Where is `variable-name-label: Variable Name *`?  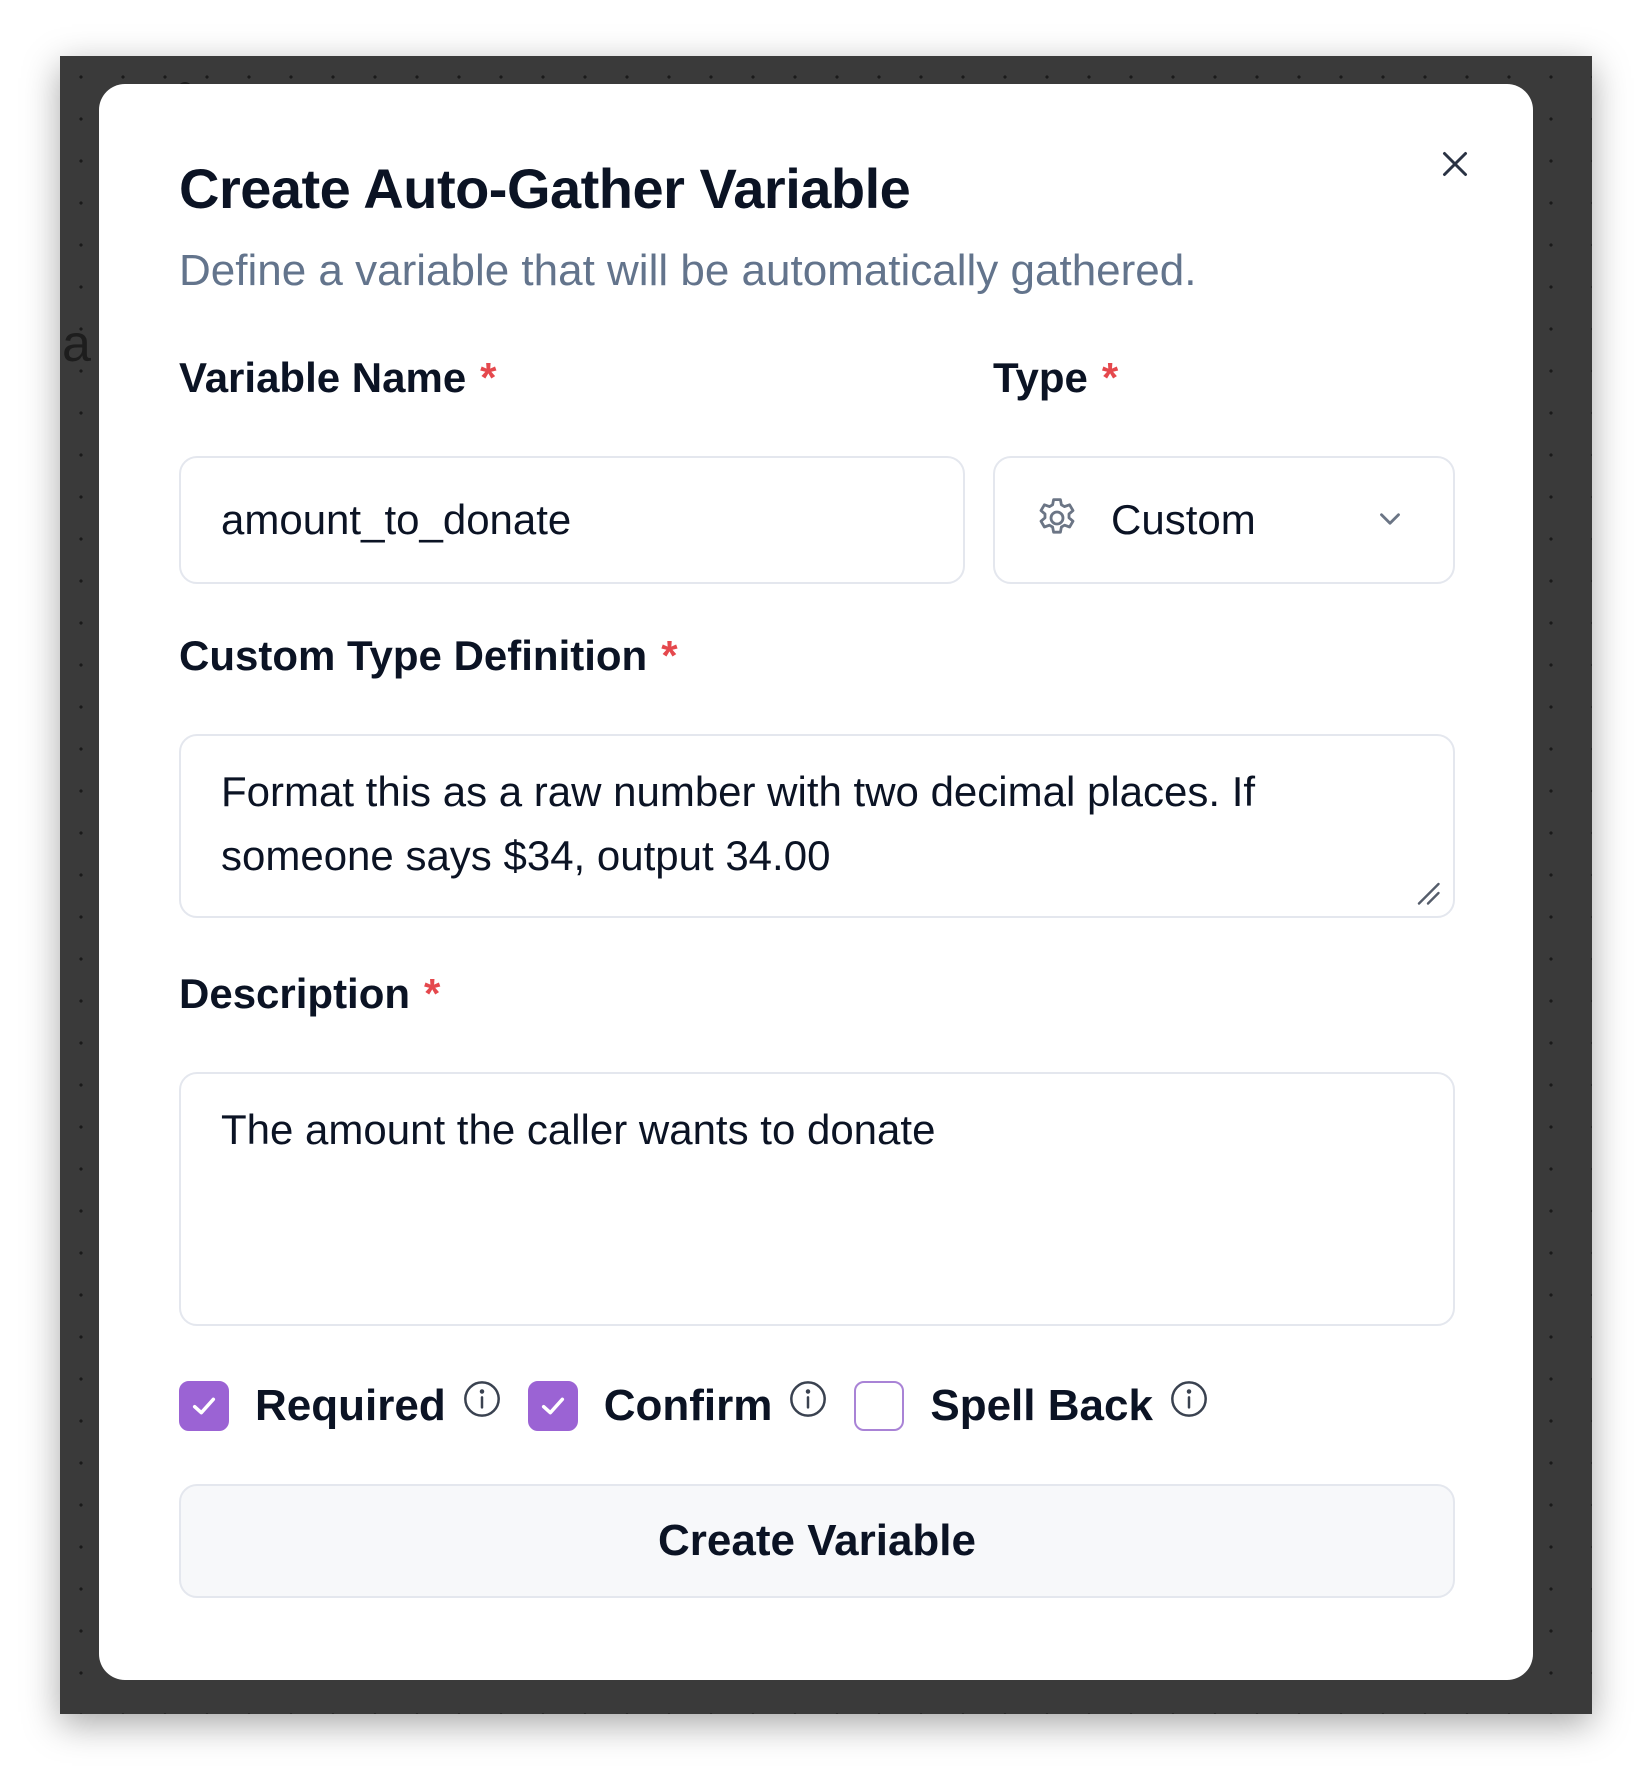
variable-name-label: Variable Name * is located at coordinates (338, 378).